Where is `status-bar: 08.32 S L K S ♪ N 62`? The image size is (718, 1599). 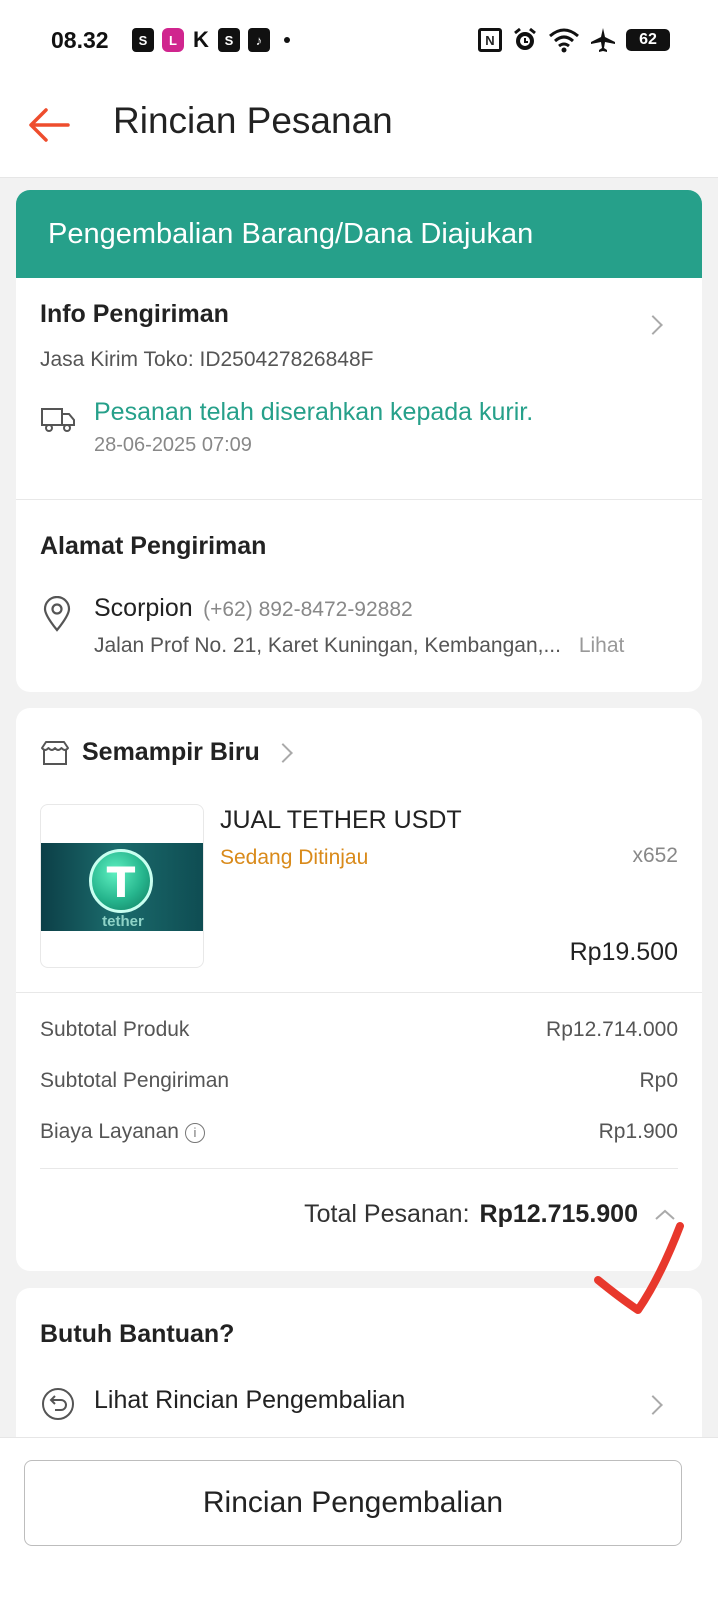 status-bar: 08.32 S L K S ♪ N 62 is located at coordinates (359, 40).